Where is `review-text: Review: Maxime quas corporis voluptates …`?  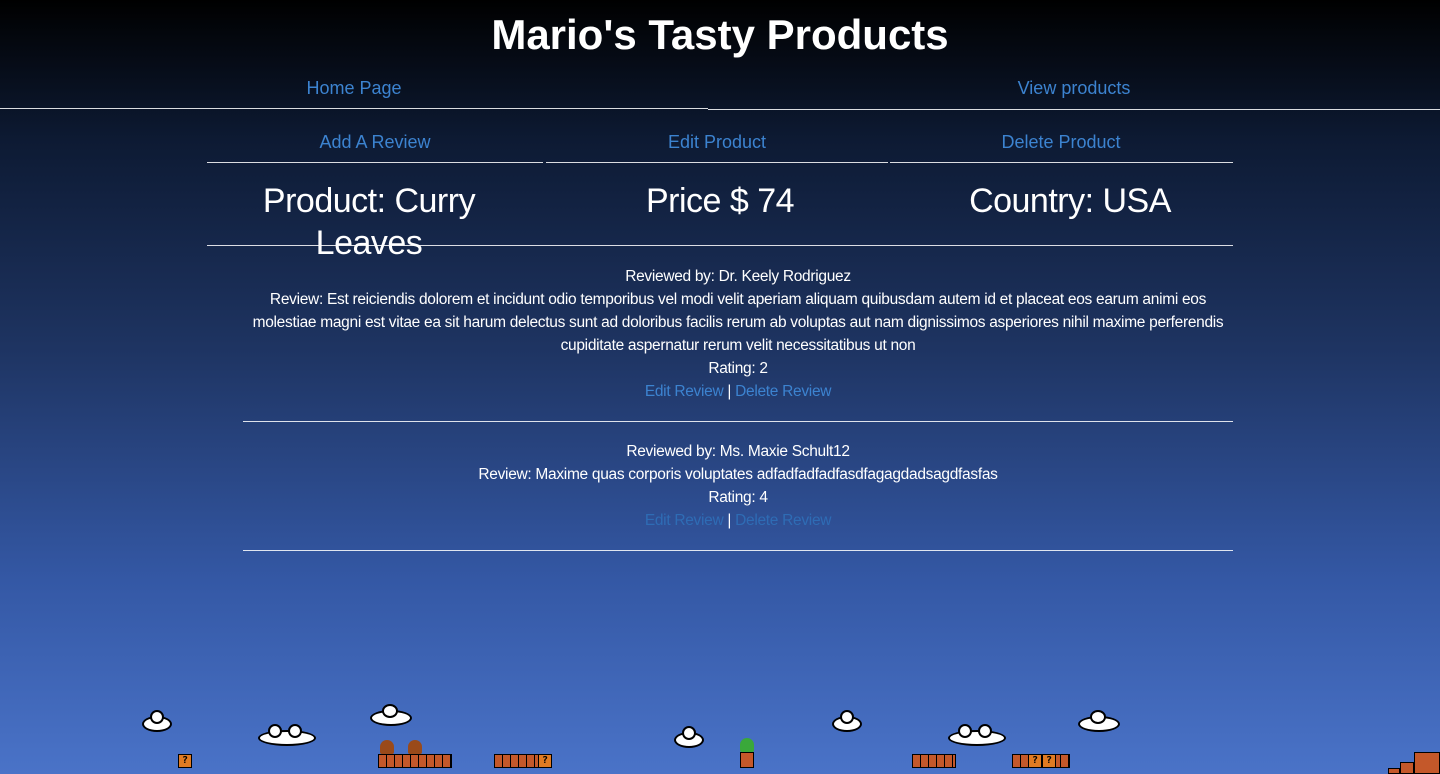 review-text: Review: Maxime quas corporis voluptates … is located at coordinates (738, 474).